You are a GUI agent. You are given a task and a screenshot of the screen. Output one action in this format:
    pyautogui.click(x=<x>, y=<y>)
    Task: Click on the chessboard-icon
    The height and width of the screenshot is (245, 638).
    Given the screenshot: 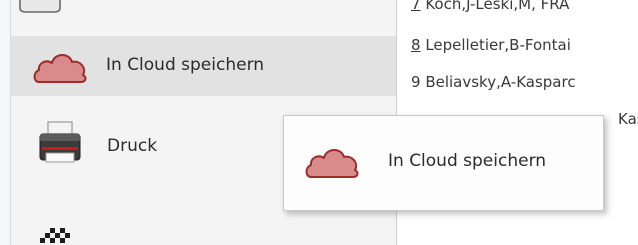 What is the action you would take?
    pyautogui.click(x=55, y=235)
    